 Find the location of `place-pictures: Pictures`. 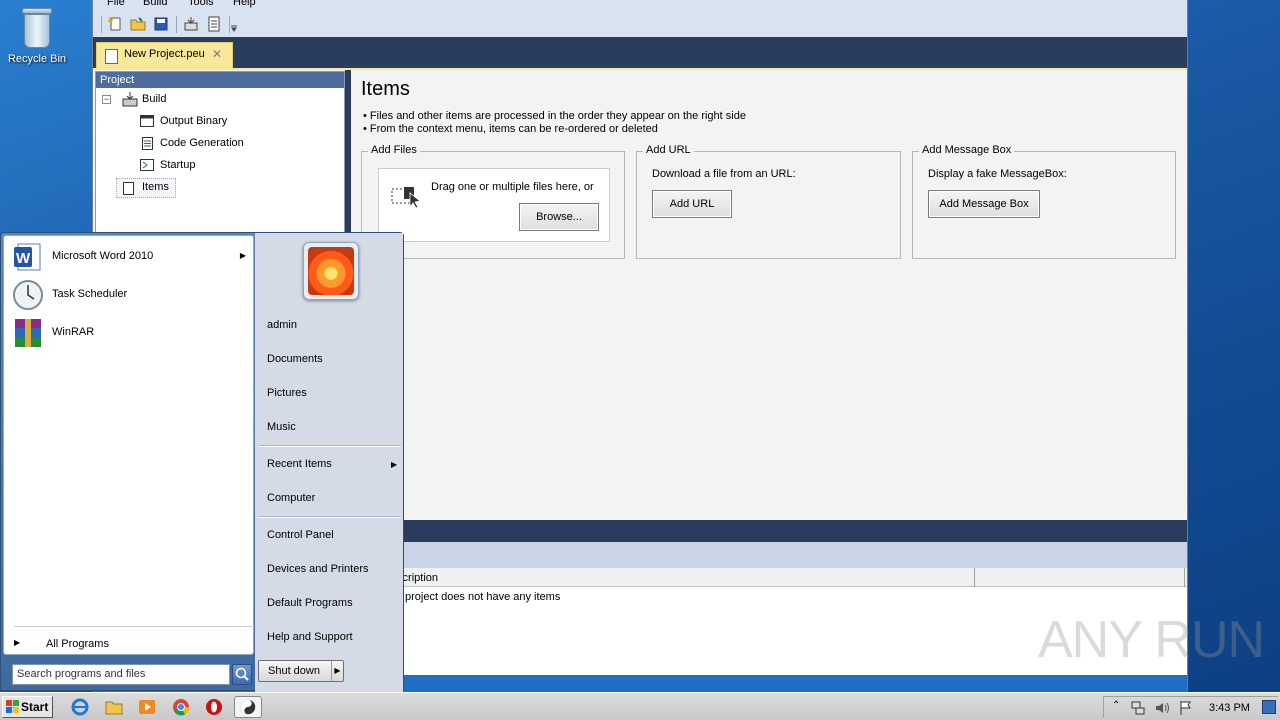

place-pictures: Pictures is located at coordinates (287, 393).